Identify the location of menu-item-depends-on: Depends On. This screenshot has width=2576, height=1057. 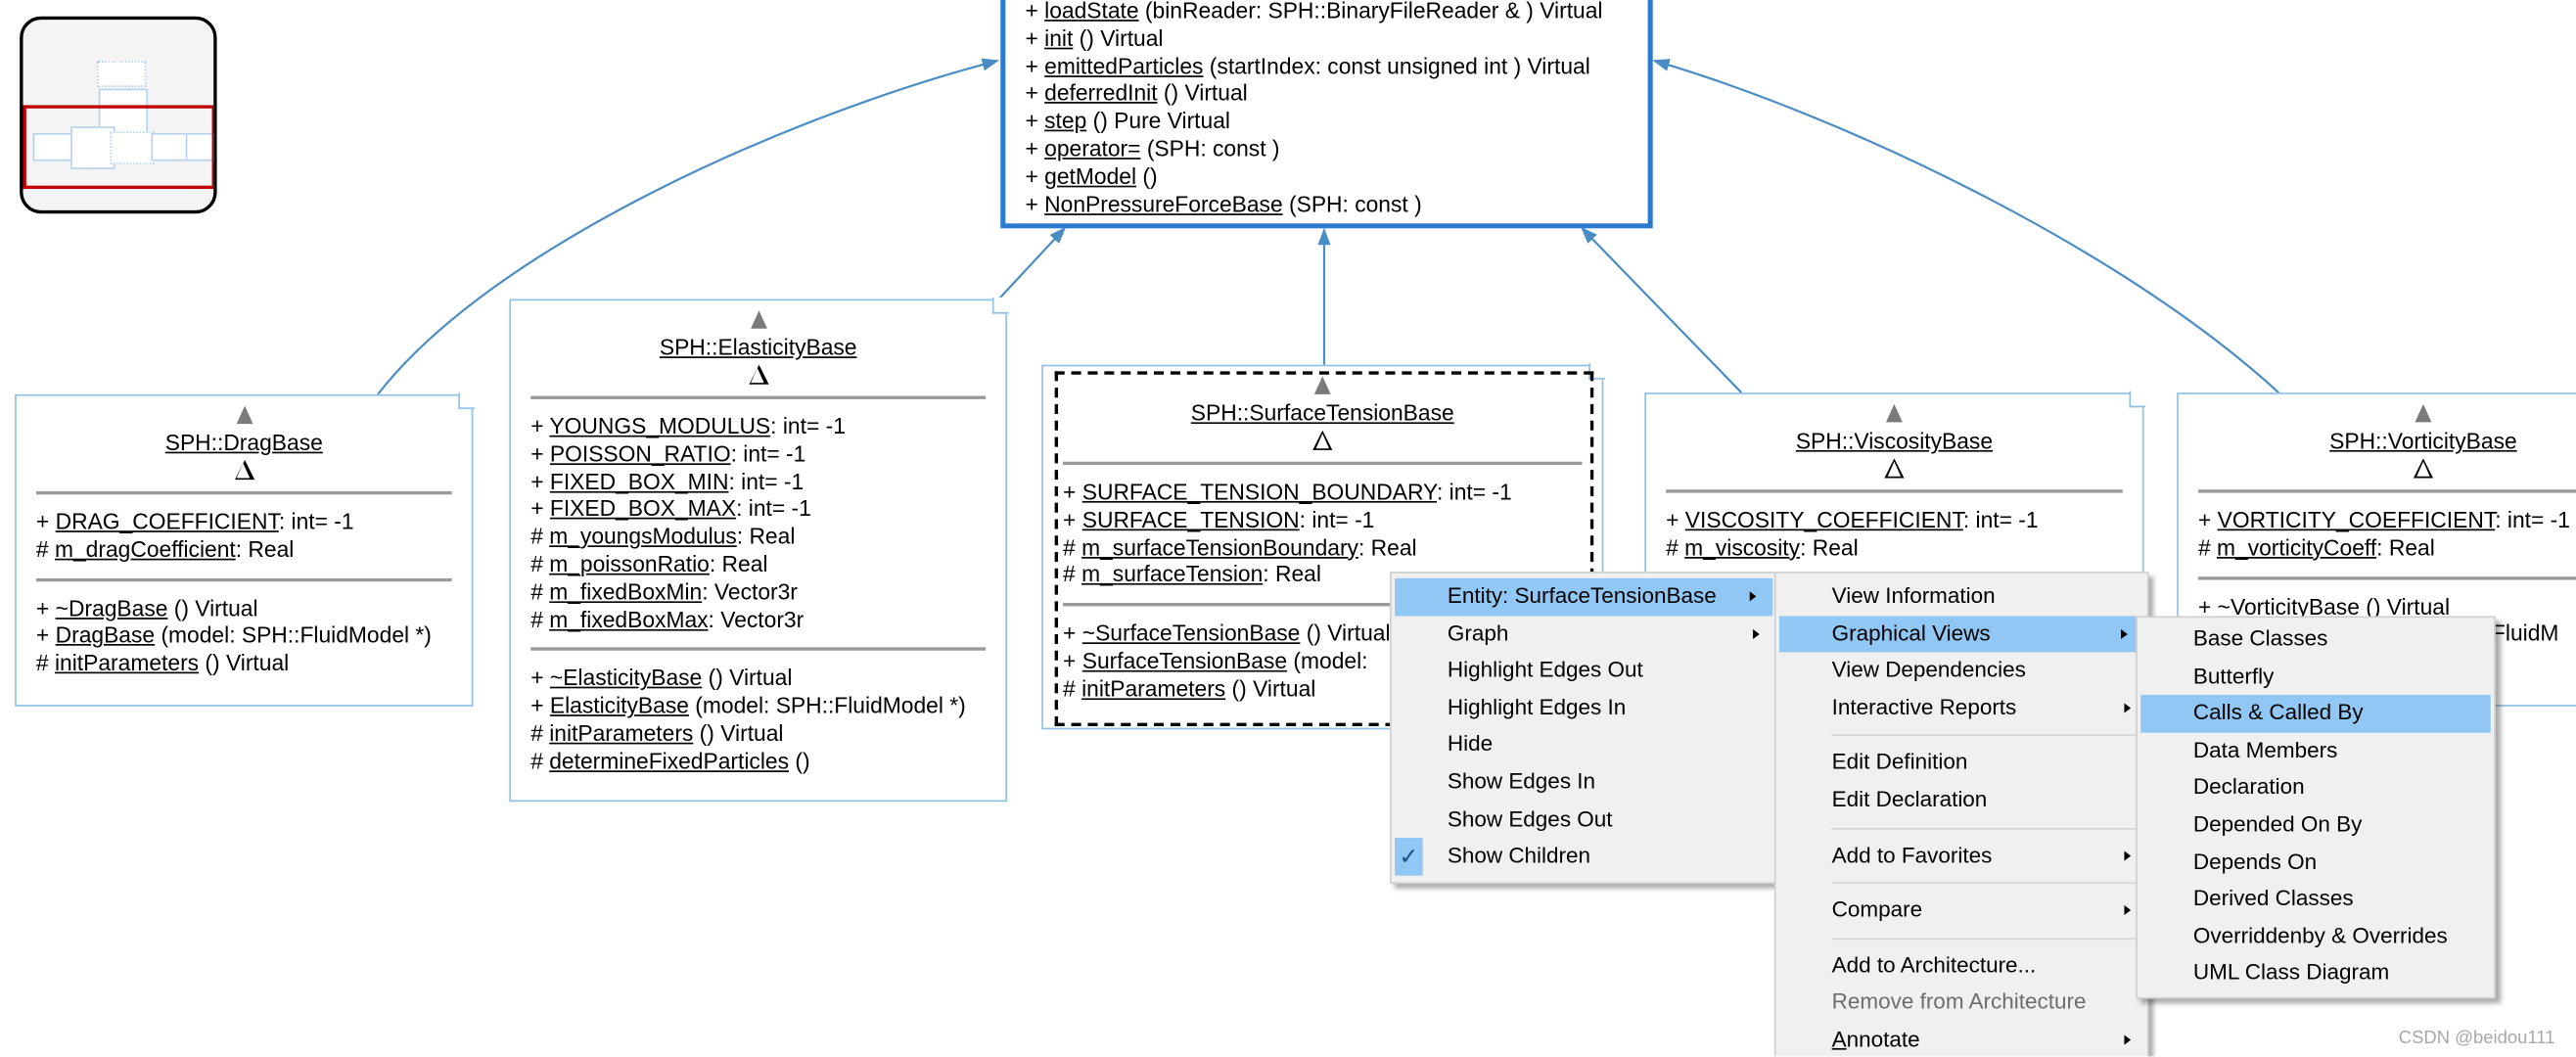
(2316, 863).